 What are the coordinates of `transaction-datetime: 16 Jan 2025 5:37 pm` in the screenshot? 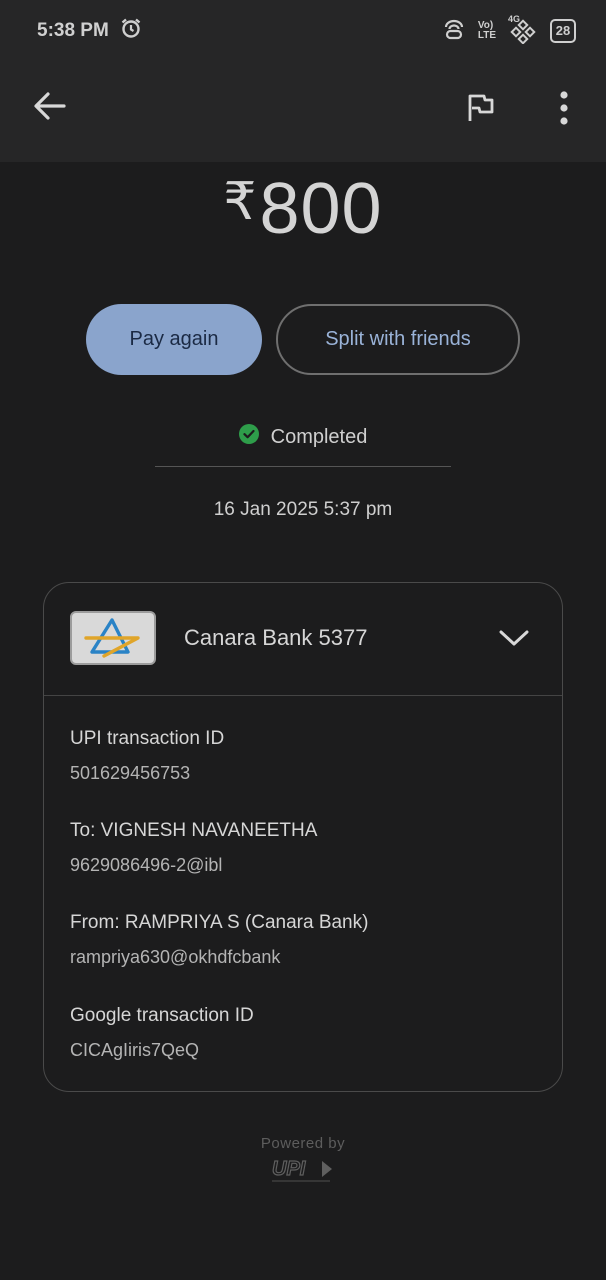 It's located at (303, 509).